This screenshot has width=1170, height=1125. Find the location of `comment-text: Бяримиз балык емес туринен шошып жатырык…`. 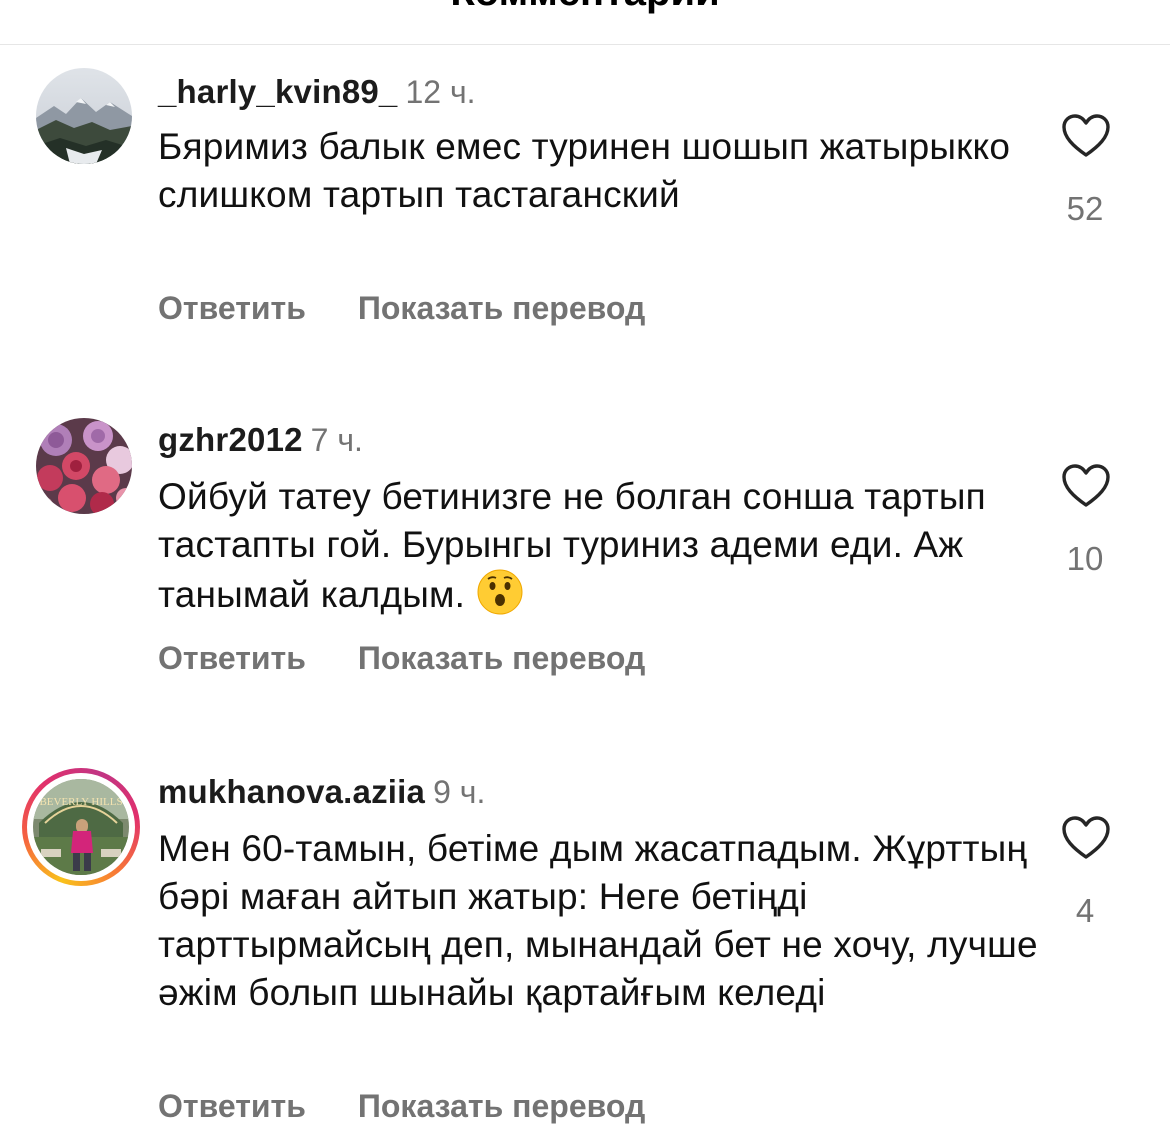

comment-text: Бяримиз балык емес туринен шошып жатырык… is located at coordinates (584, 170).